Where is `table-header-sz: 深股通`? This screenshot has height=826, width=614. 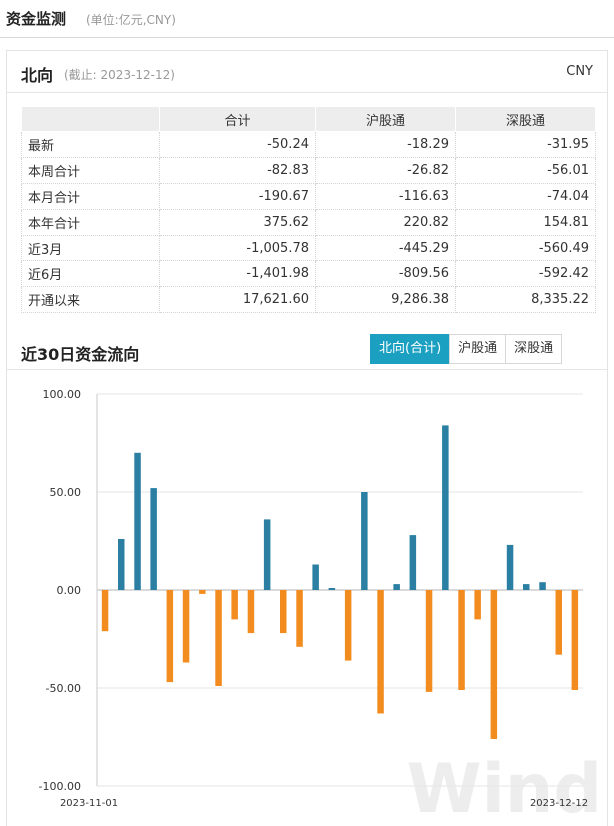
table-header-sz: 深股通 is located at coordinates (525, 119).